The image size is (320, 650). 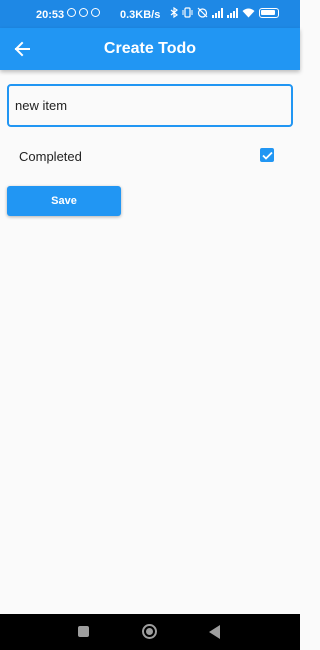 I want to click on network-speed: 0.3KB/s, so click(x=140, y=15).